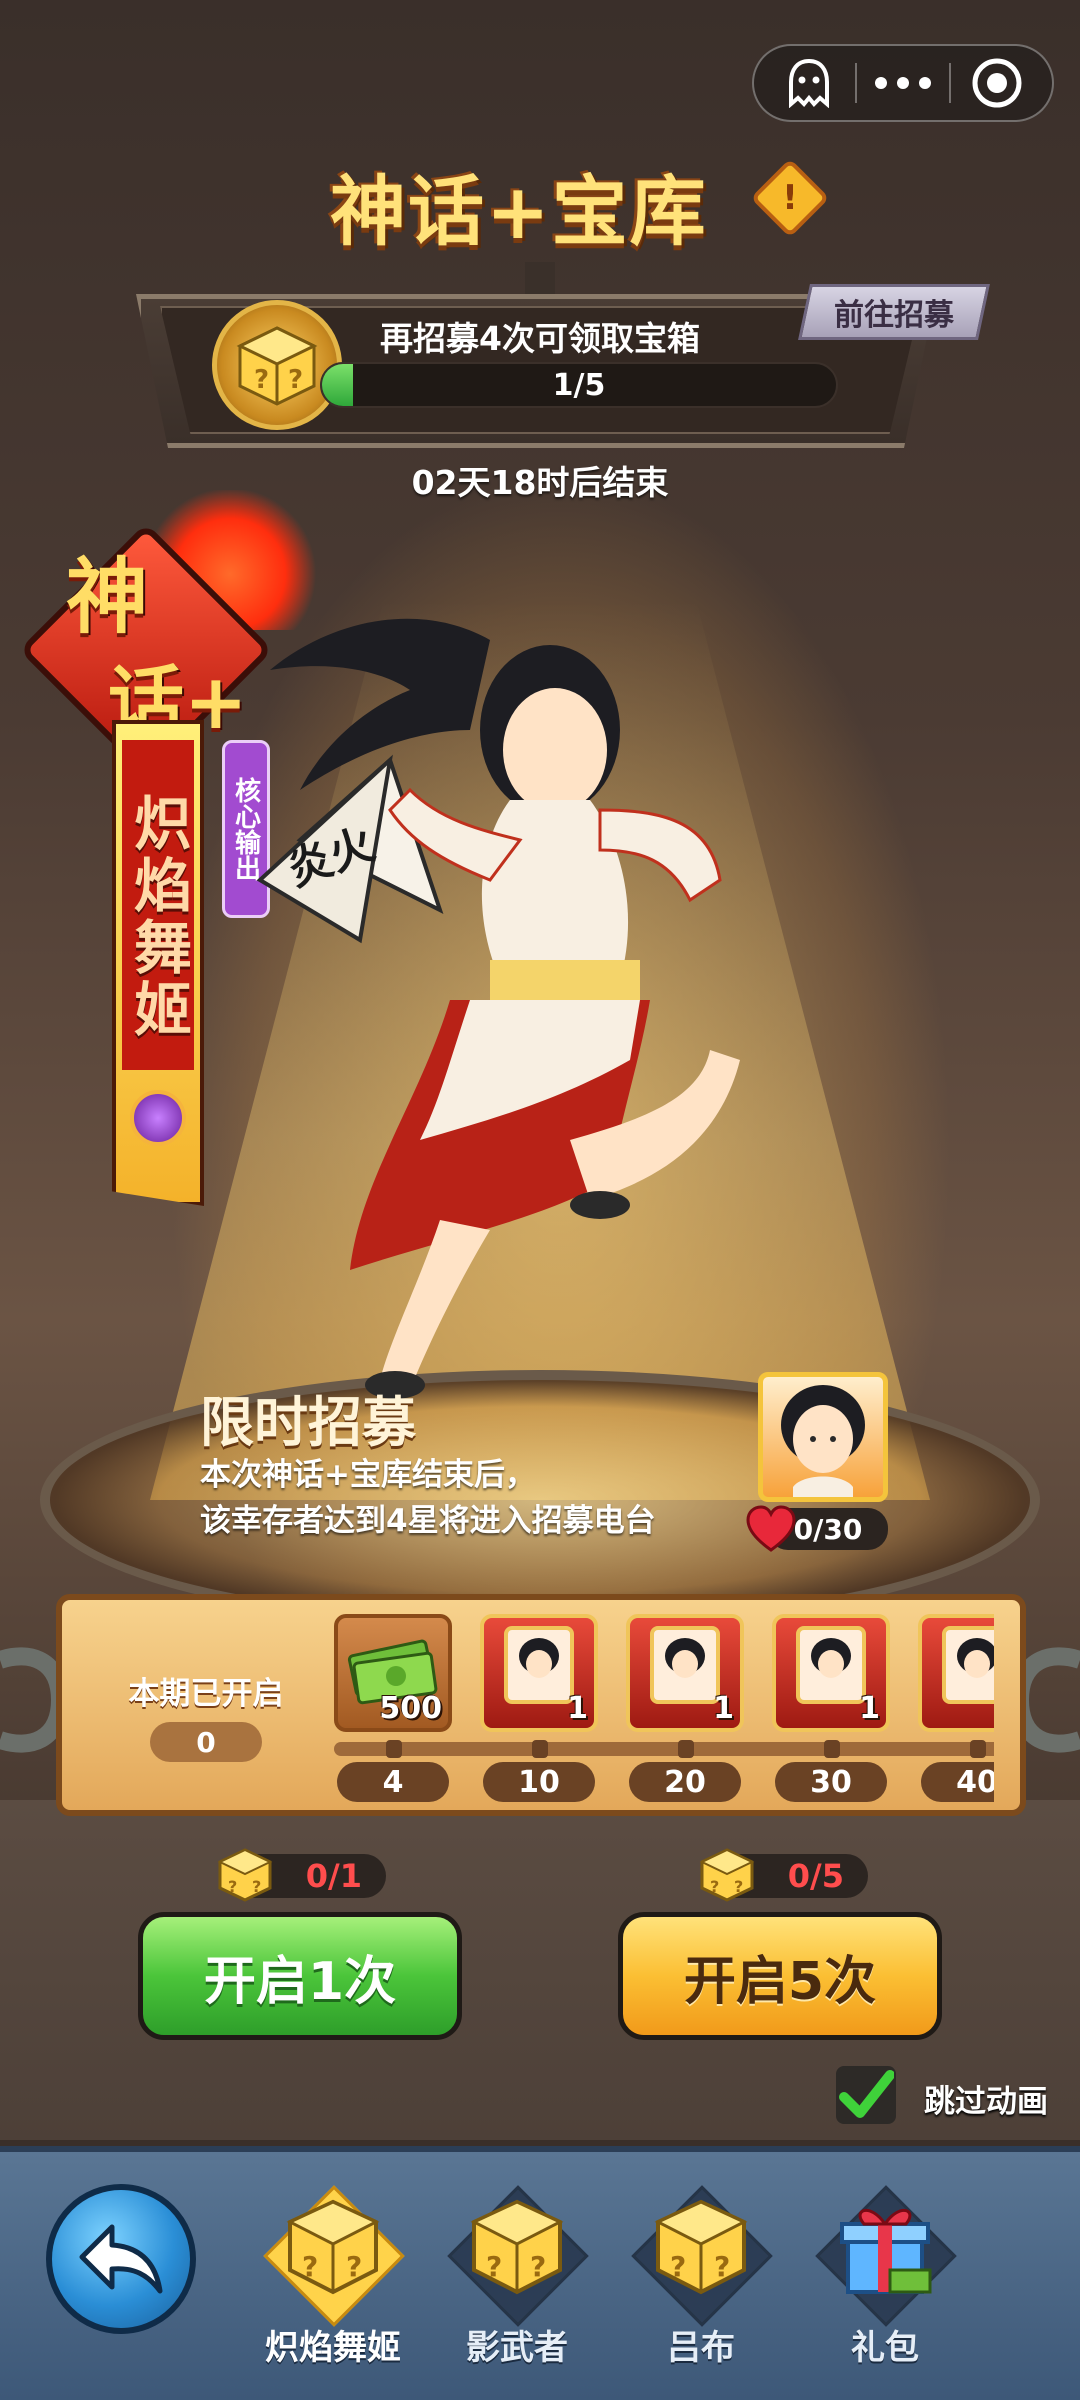 The image size is (1080, 2400). What do you see at coordinates (771, 1528) in the screenshot?
I see `heart-shard-icon` at bounding box center [771, 1528].